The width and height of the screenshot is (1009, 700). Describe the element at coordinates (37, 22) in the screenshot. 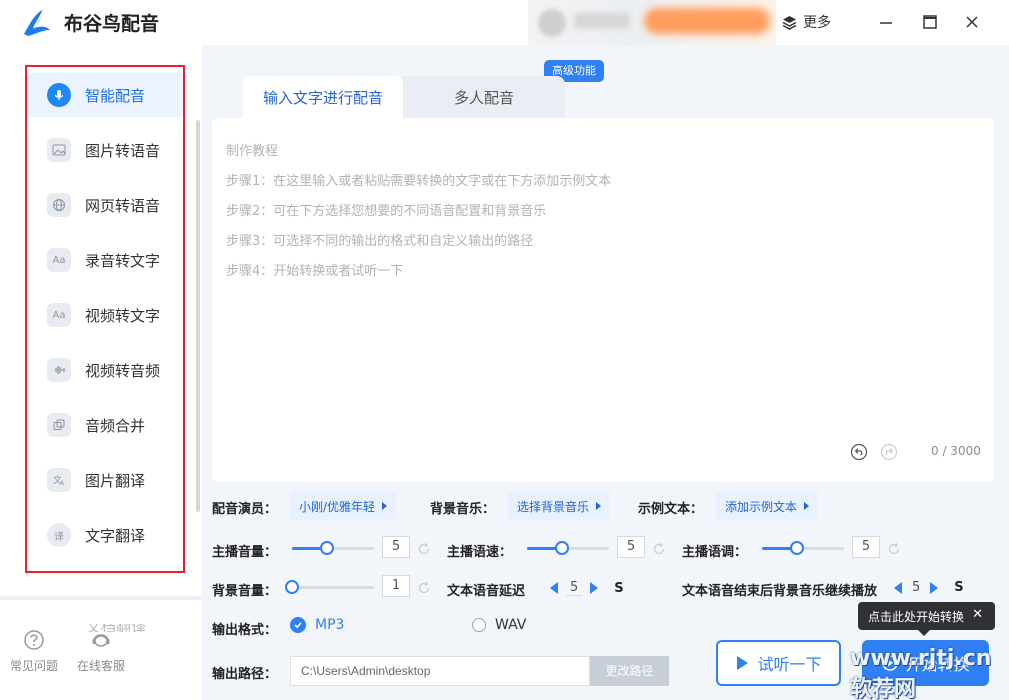

I see `bird-logo-icon` at that location.